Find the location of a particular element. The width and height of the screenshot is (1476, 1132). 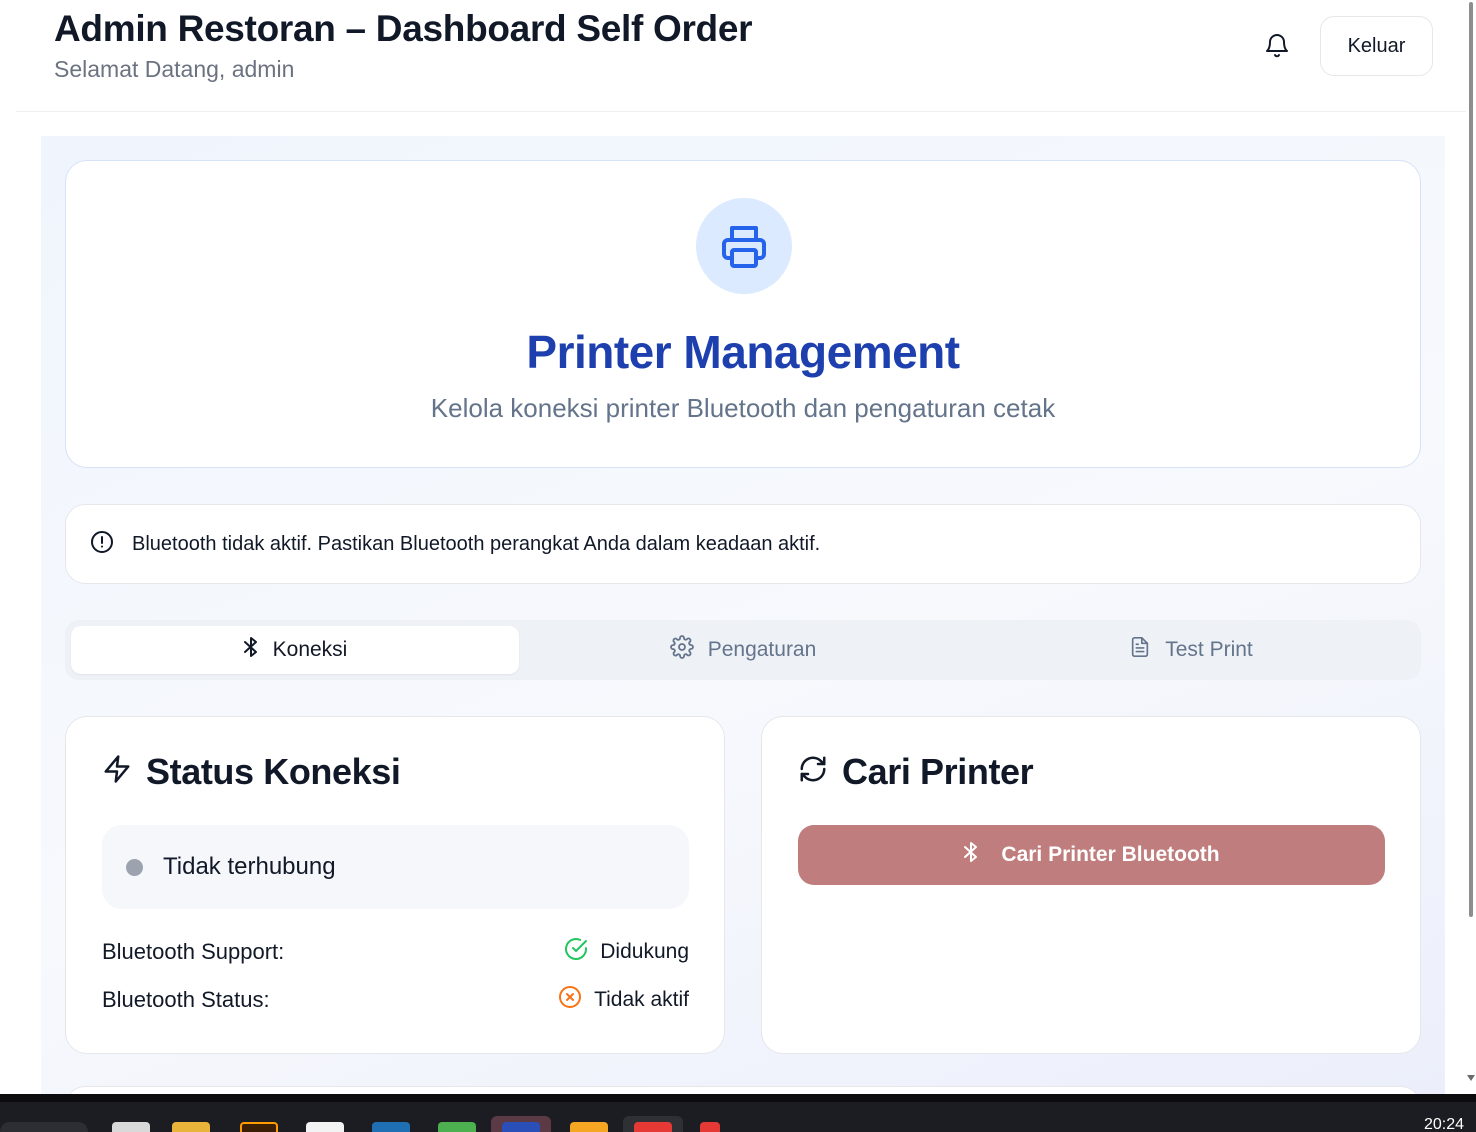

tab-test-print: Test Print is located at coordinates (1191, 650).